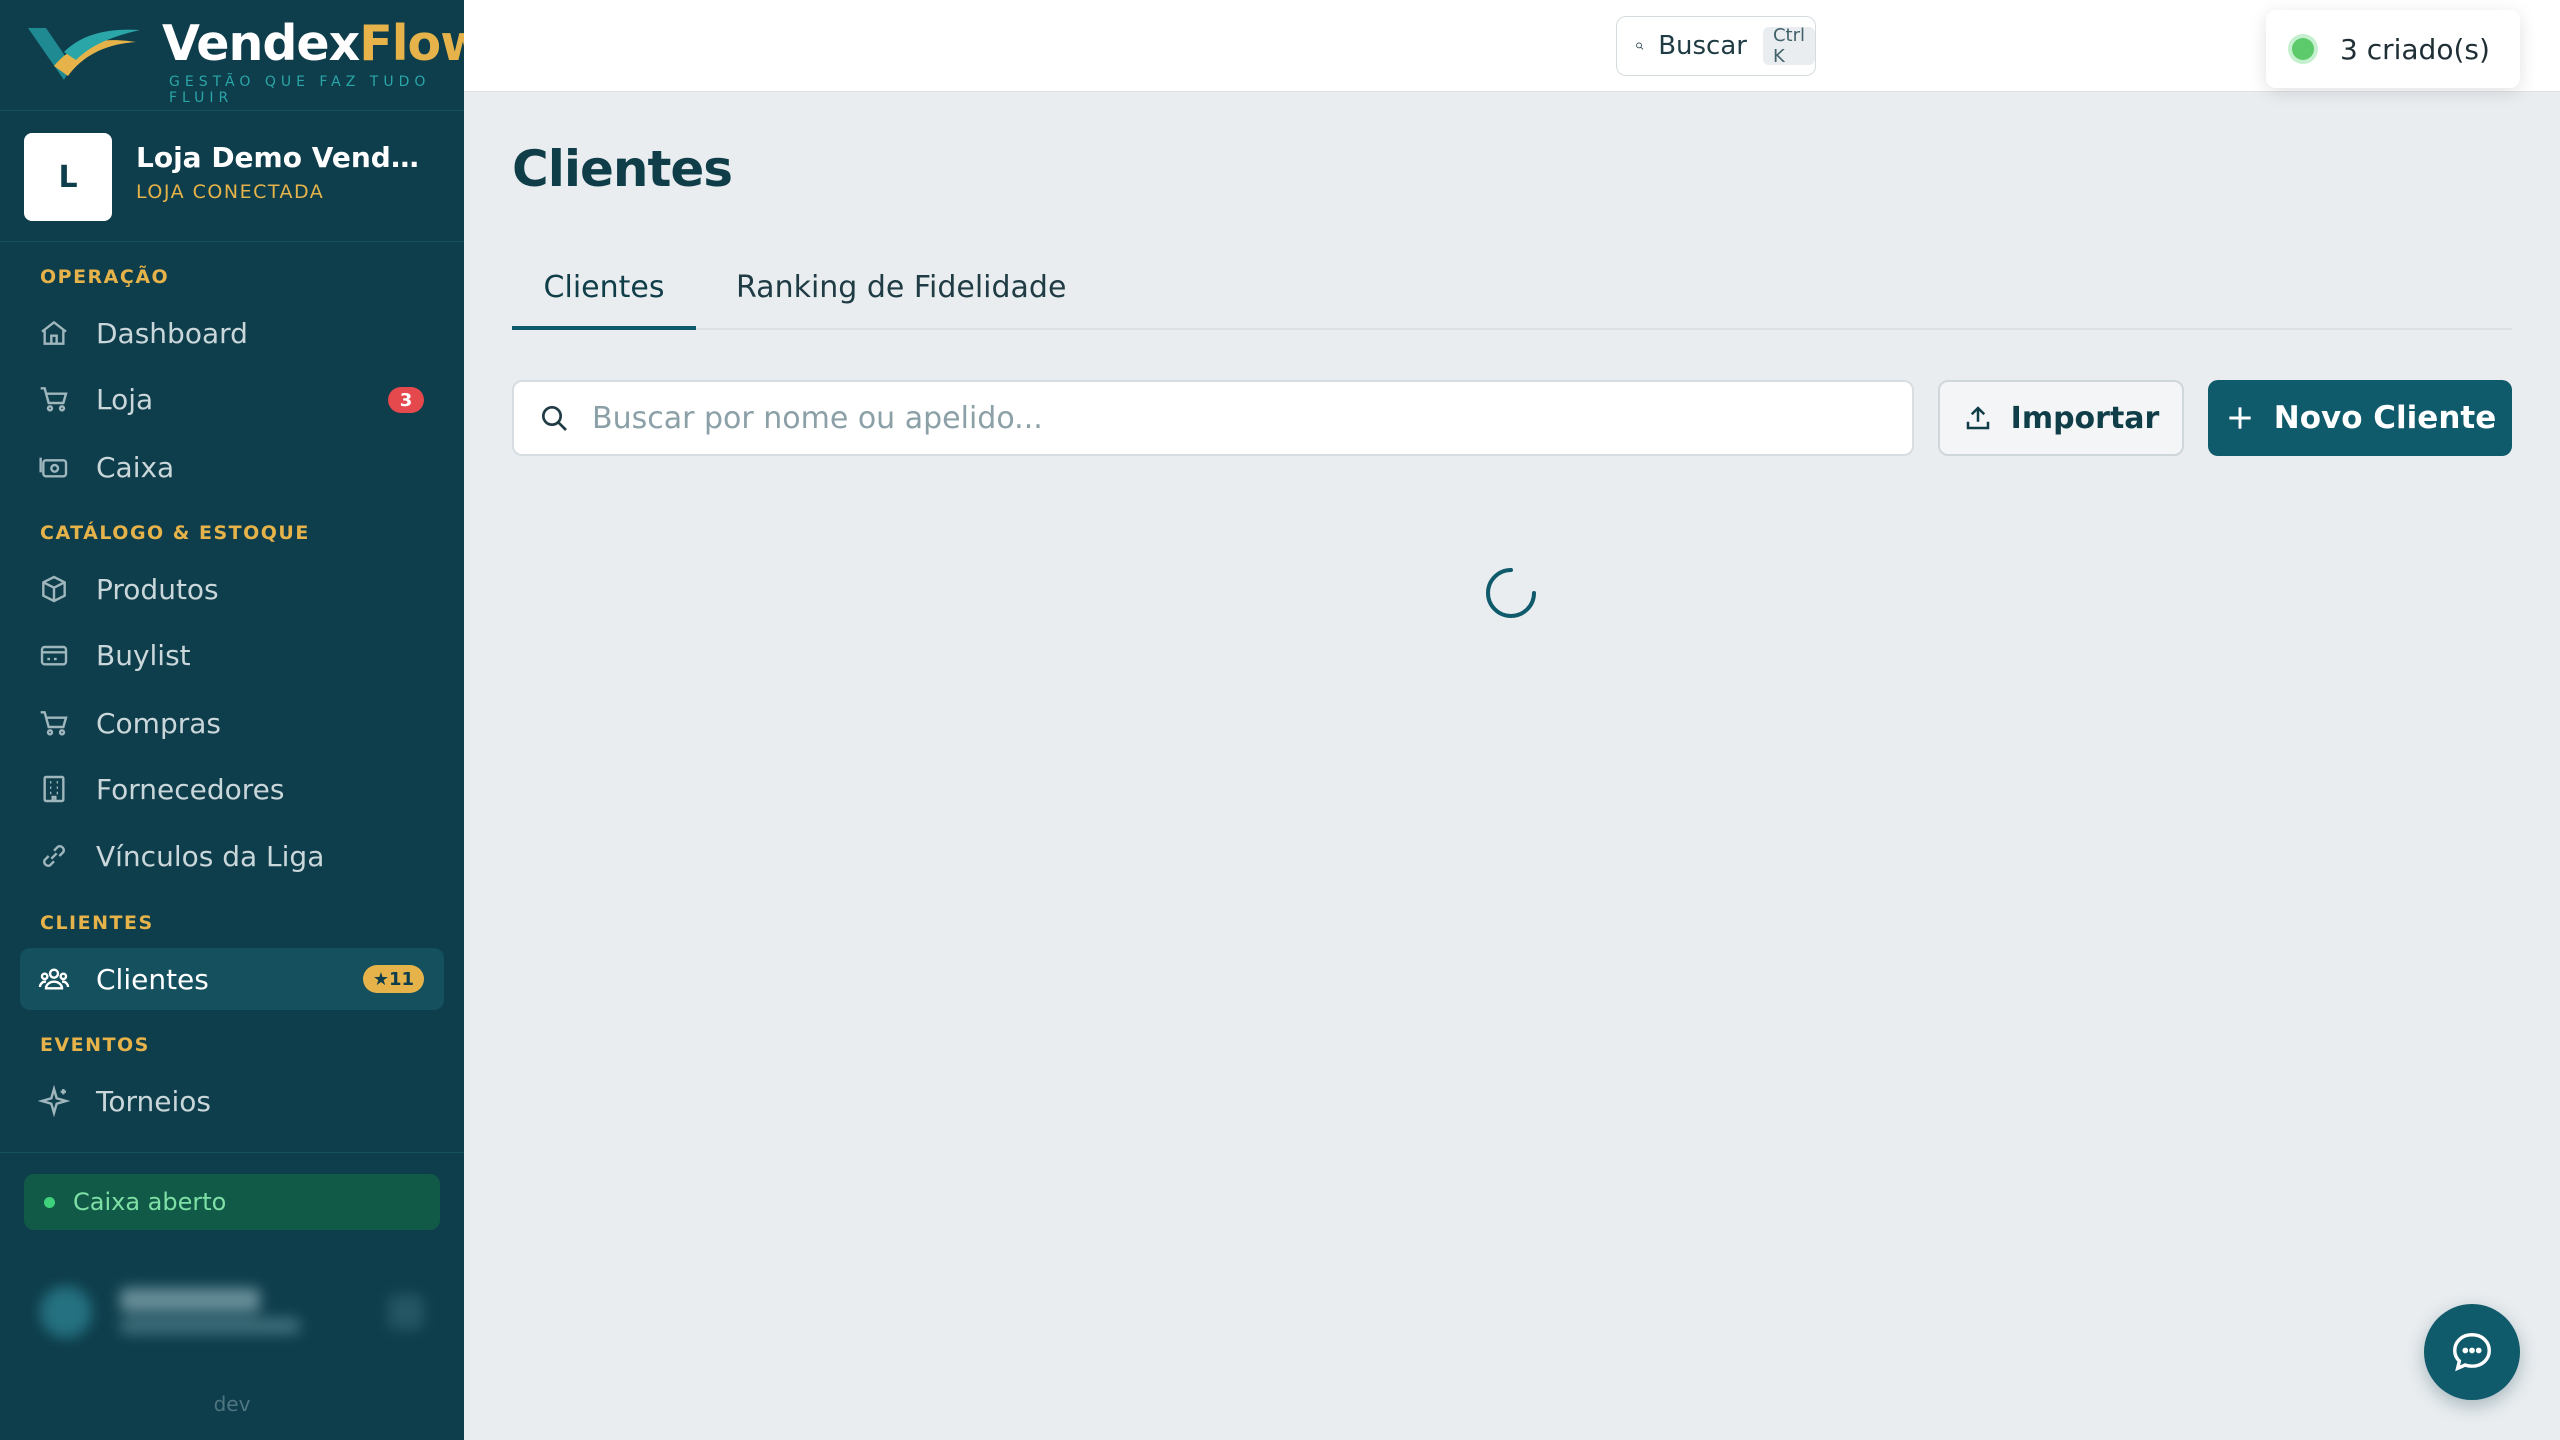  What do you see at coordinates (232, 399) in the screenshot?
I see `sidebar-item-loja: Loja 3` at bounding box center [232, 399].